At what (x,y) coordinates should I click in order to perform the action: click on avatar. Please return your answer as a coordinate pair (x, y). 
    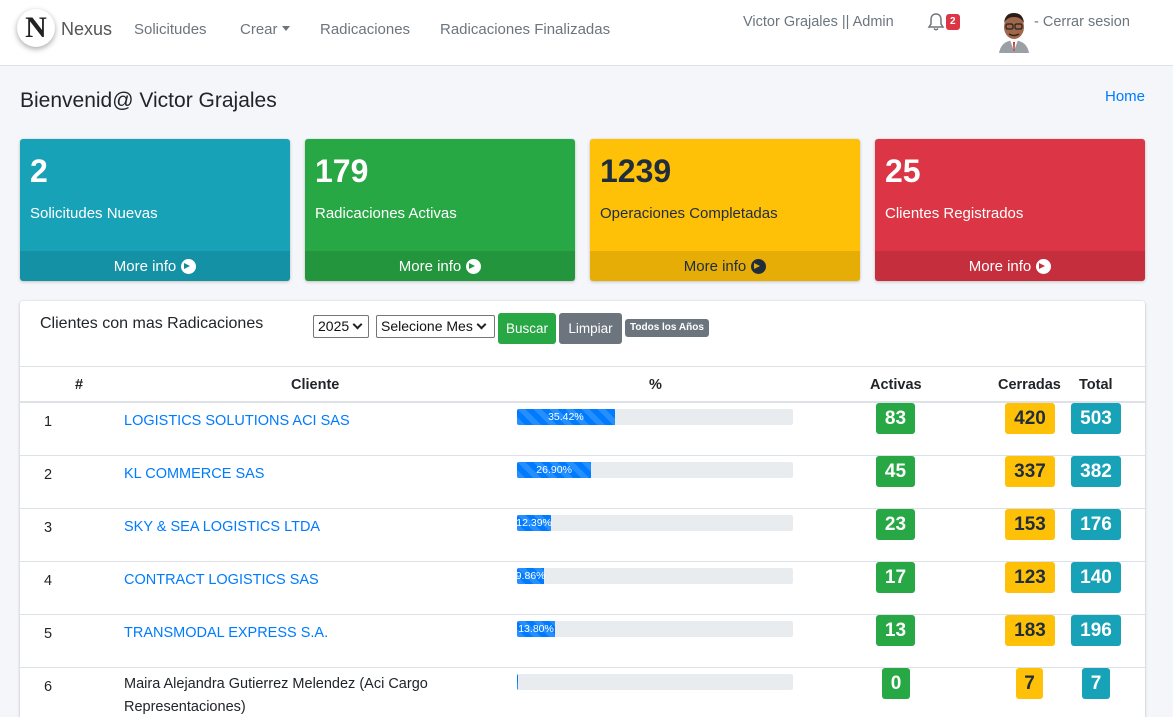
    Looking at the image, I should click on (1014, 30).